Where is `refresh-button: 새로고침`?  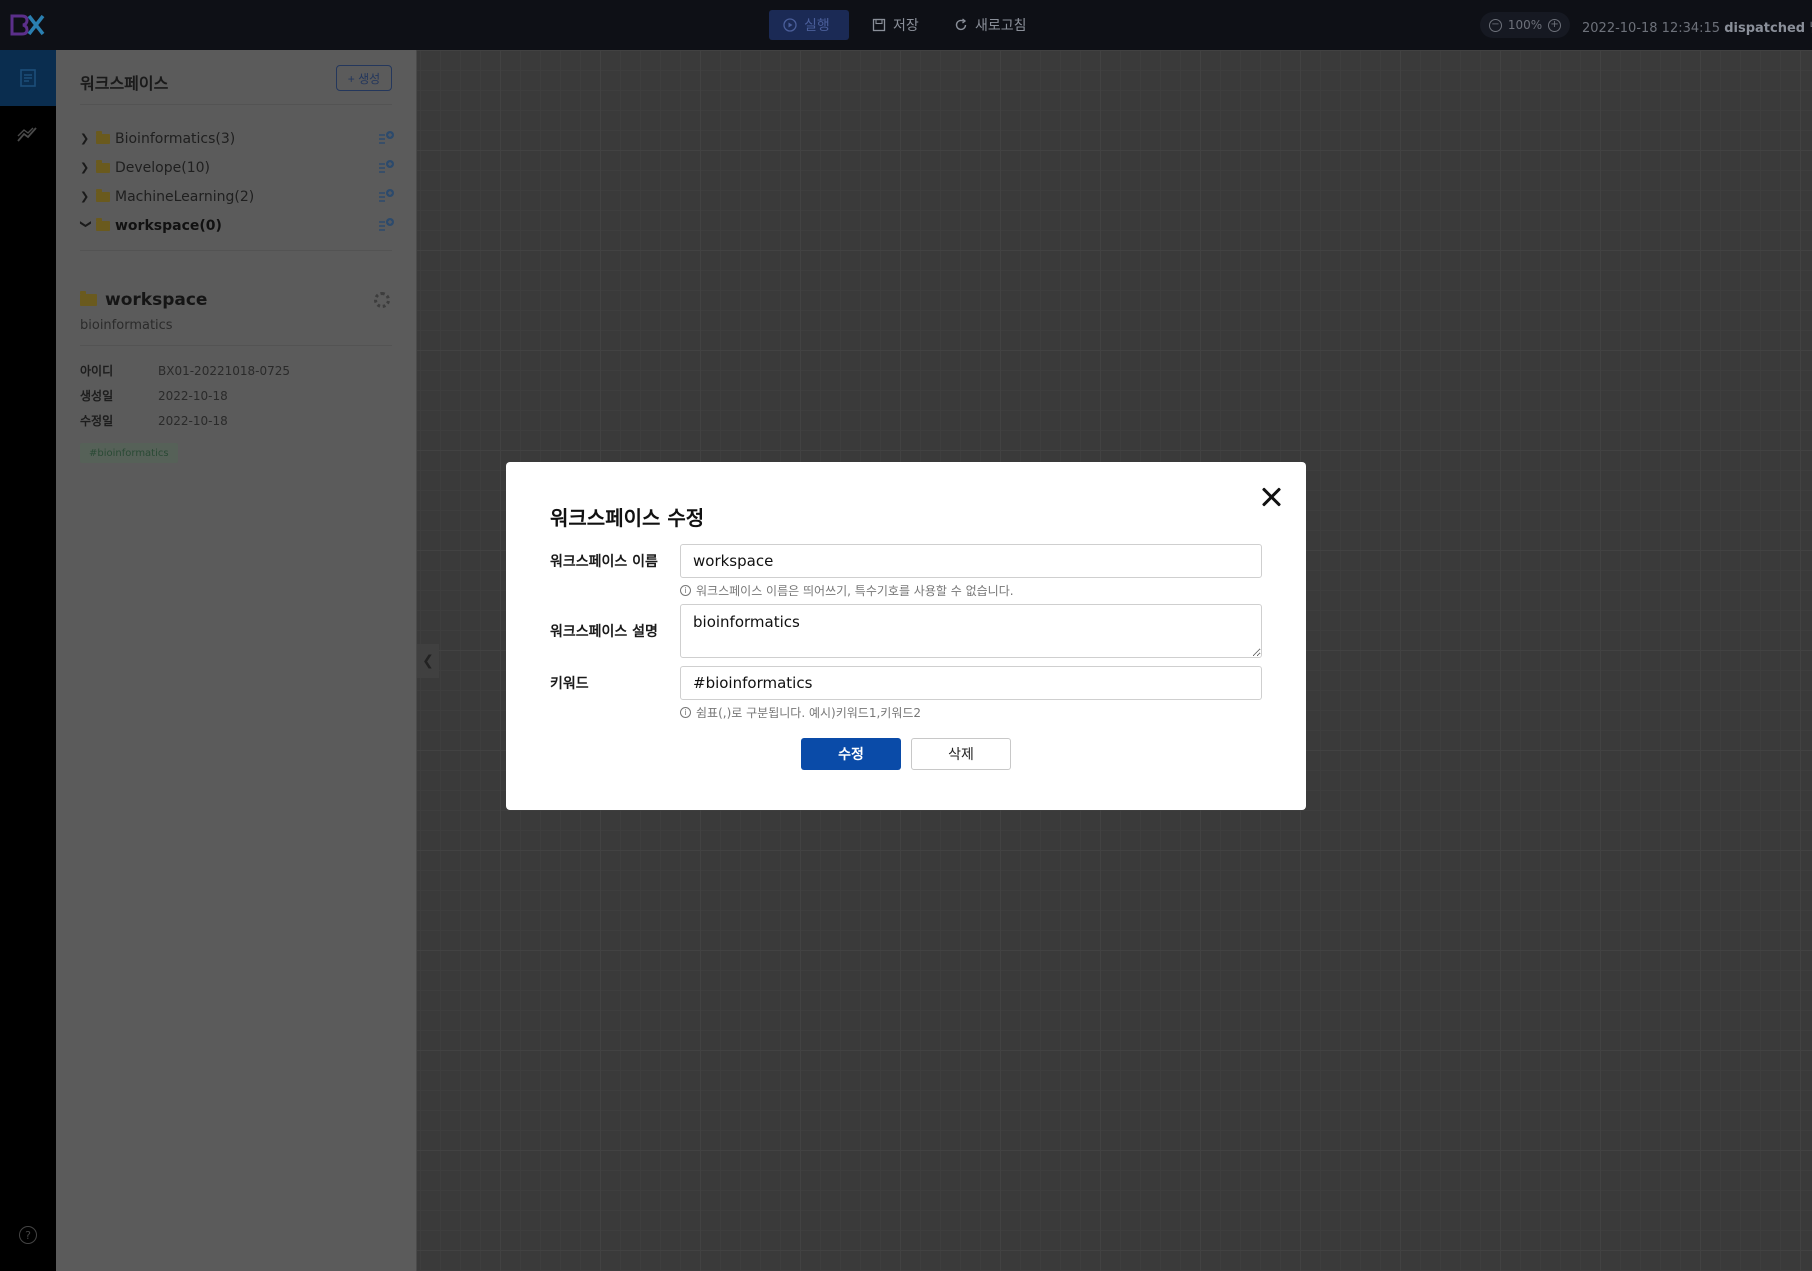 refresh-button: 새로고침 is located at coordinates (990, 25).